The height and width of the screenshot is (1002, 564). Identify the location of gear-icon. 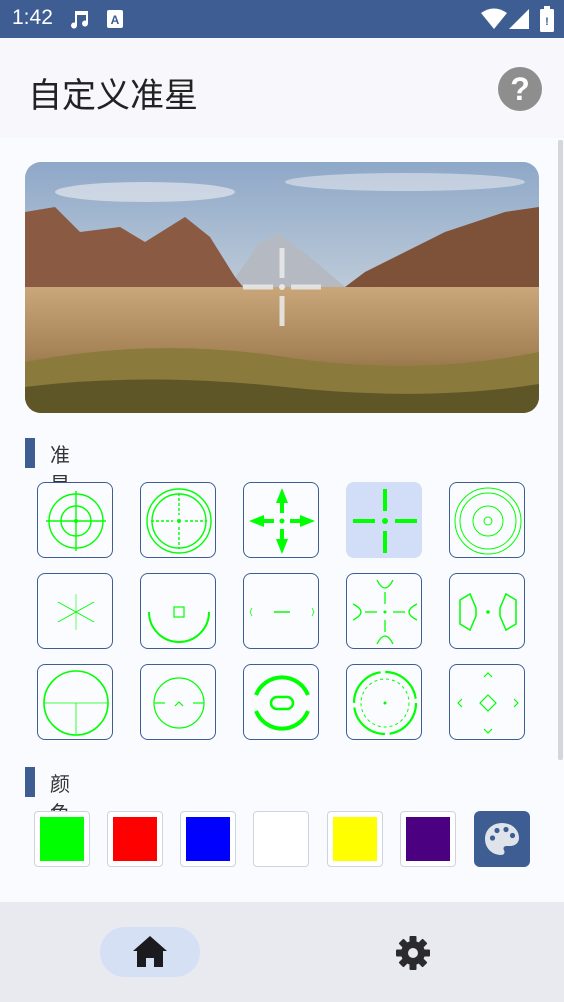
(413, 953).